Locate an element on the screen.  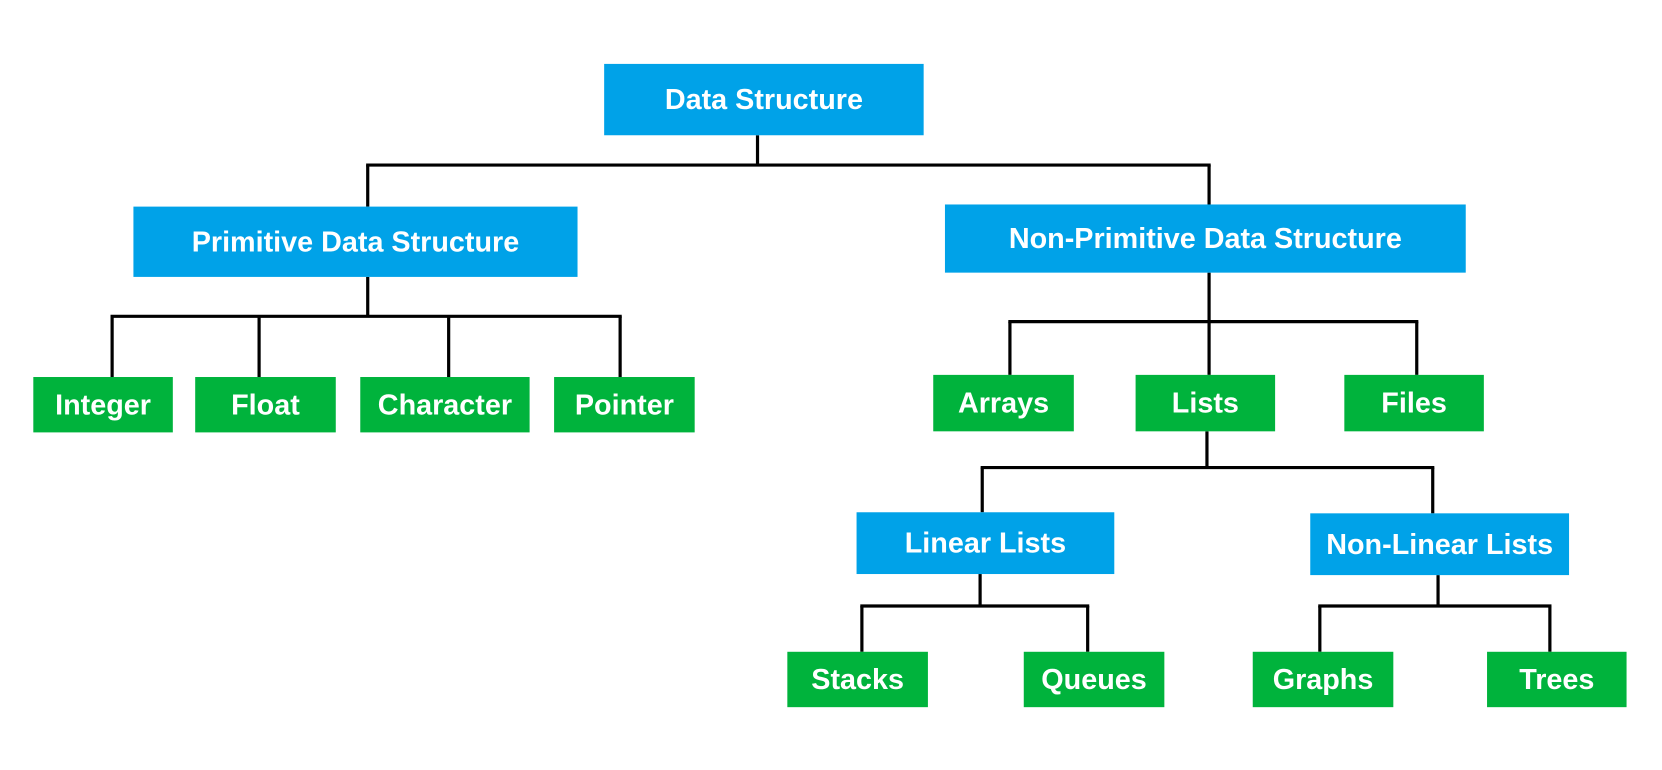
node-label-graphs: Graphs is located at coordinates (1323, 680).